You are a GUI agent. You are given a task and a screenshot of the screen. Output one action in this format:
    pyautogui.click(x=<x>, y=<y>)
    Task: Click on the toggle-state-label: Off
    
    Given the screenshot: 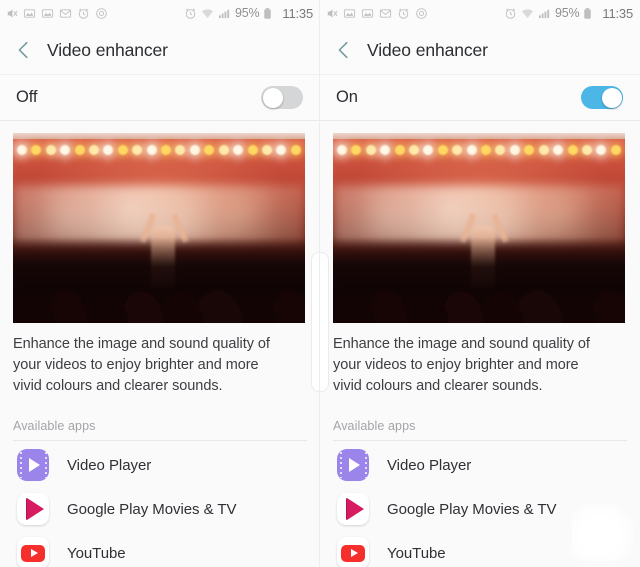 What is the action you would take?
    pyautogui.click(x=27, y=97)
    